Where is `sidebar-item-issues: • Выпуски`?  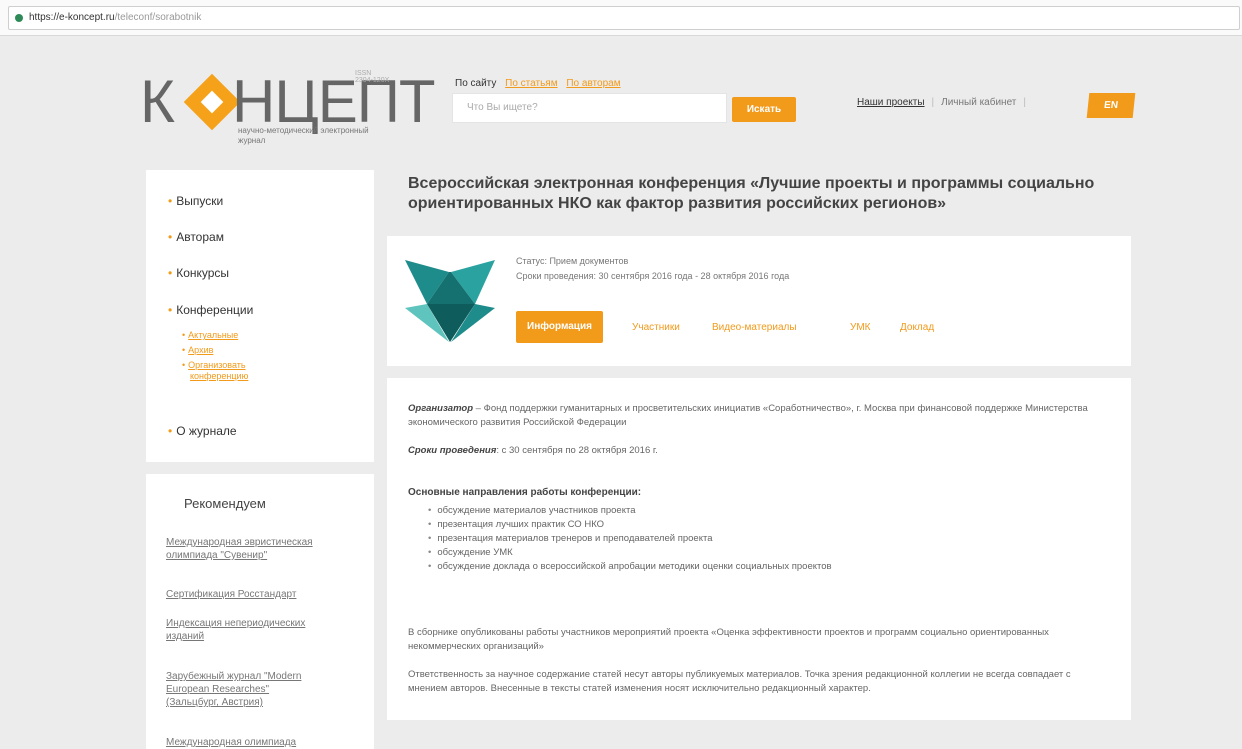 sidebar-item-issues: • Выпуски is located at coordinates (195, 201).